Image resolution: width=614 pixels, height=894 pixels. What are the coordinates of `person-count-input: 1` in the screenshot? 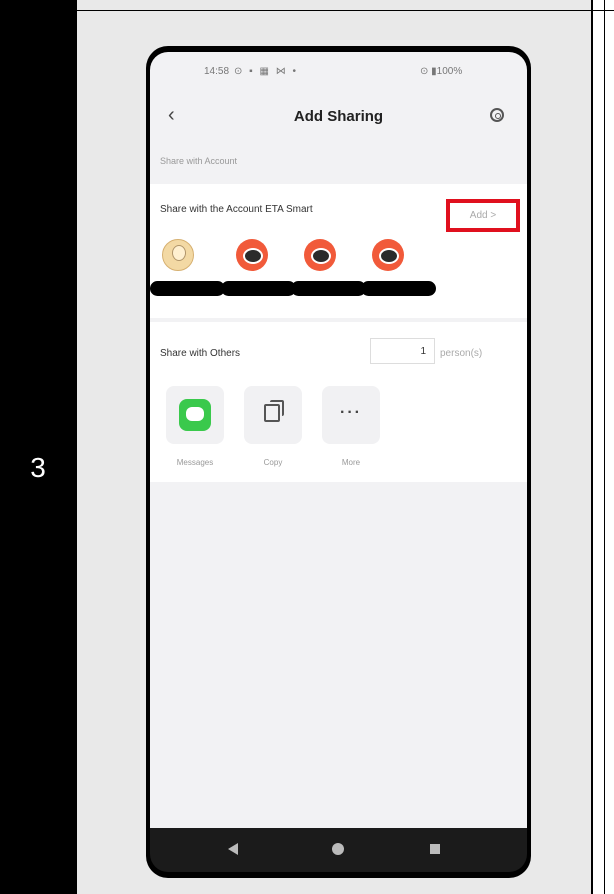 It's located at (402, 351).